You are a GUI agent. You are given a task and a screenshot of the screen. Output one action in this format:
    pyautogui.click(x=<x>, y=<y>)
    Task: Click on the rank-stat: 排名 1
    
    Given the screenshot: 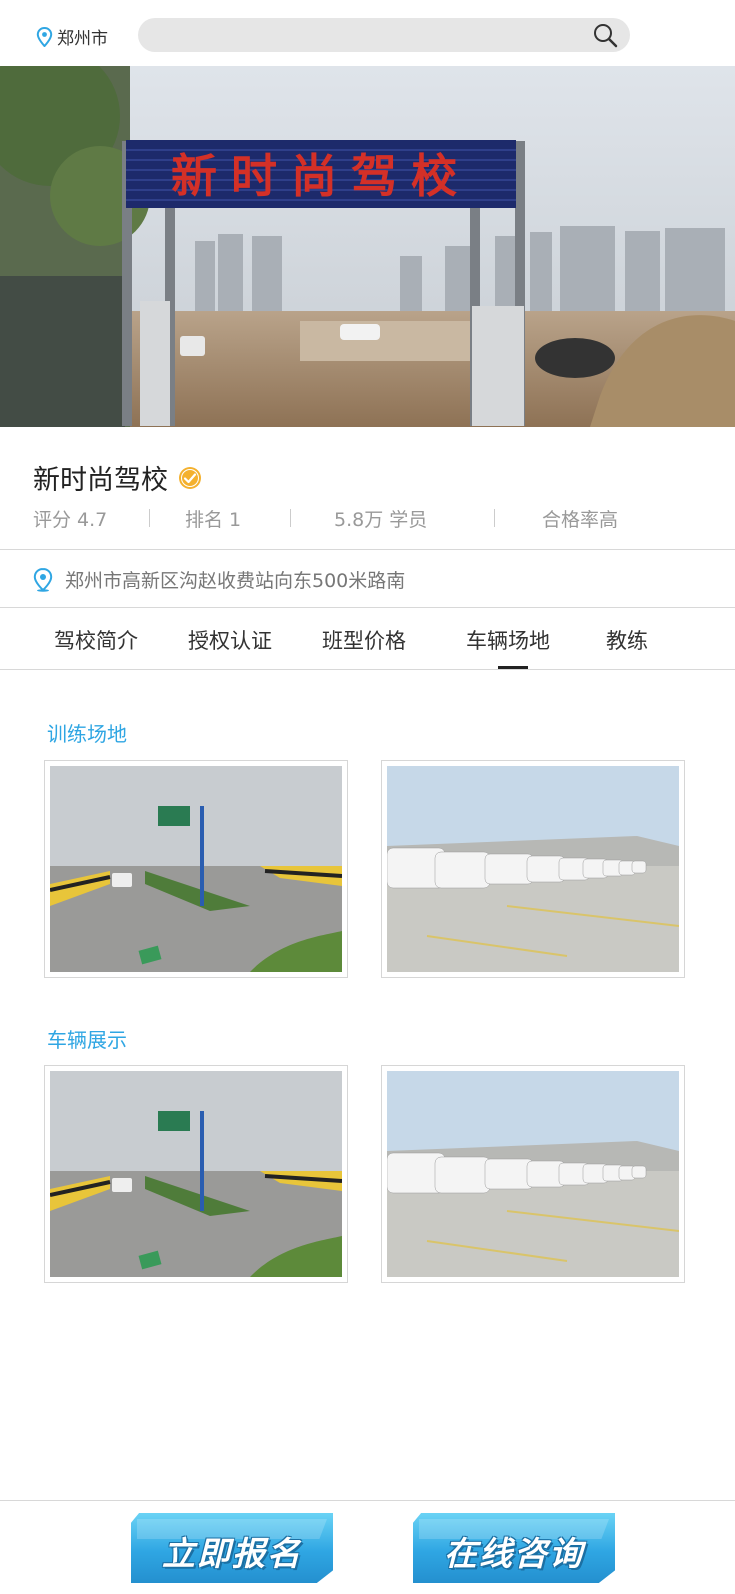 What is the action you would take?
    pyautogui.click(x=213, y=520)
    